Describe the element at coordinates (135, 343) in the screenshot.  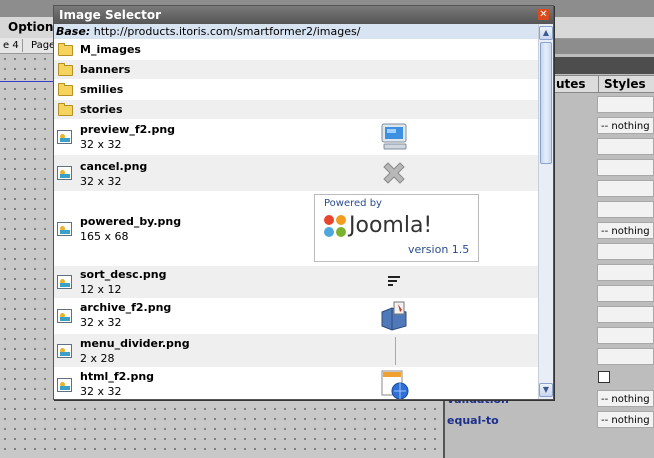
I see `image-name: menu_divider.png` at that location.